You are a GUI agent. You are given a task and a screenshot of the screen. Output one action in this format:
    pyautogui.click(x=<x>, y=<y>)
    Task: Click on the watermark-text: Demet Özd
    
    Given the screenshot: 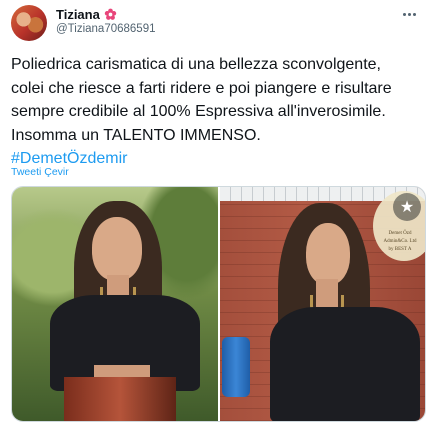 What is the action you would take?
    pyautogui.click(x=400, y=233)
    